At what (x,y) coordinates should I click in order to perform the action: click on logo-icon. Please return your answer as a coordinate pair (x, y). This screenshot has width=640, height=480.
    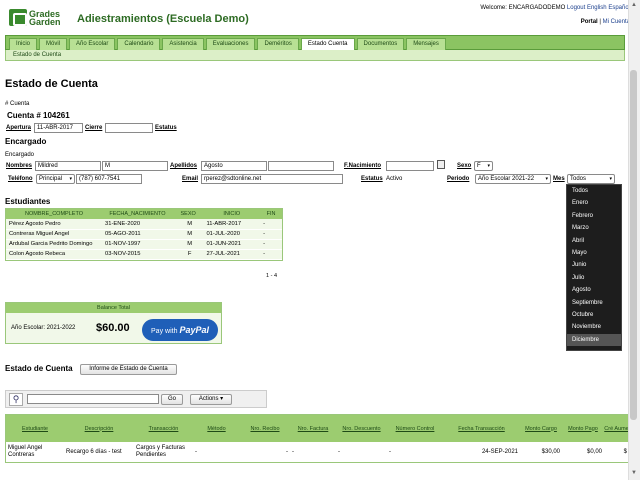
    Looking at the image, I should click on (18, 17).